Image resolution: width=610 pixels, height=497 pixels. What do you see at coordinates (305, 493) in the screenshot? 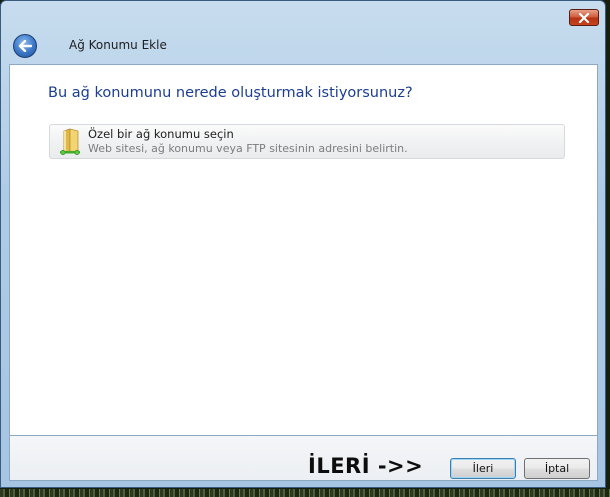
I see `taskbar-strip` at bounding box center [305, 493].